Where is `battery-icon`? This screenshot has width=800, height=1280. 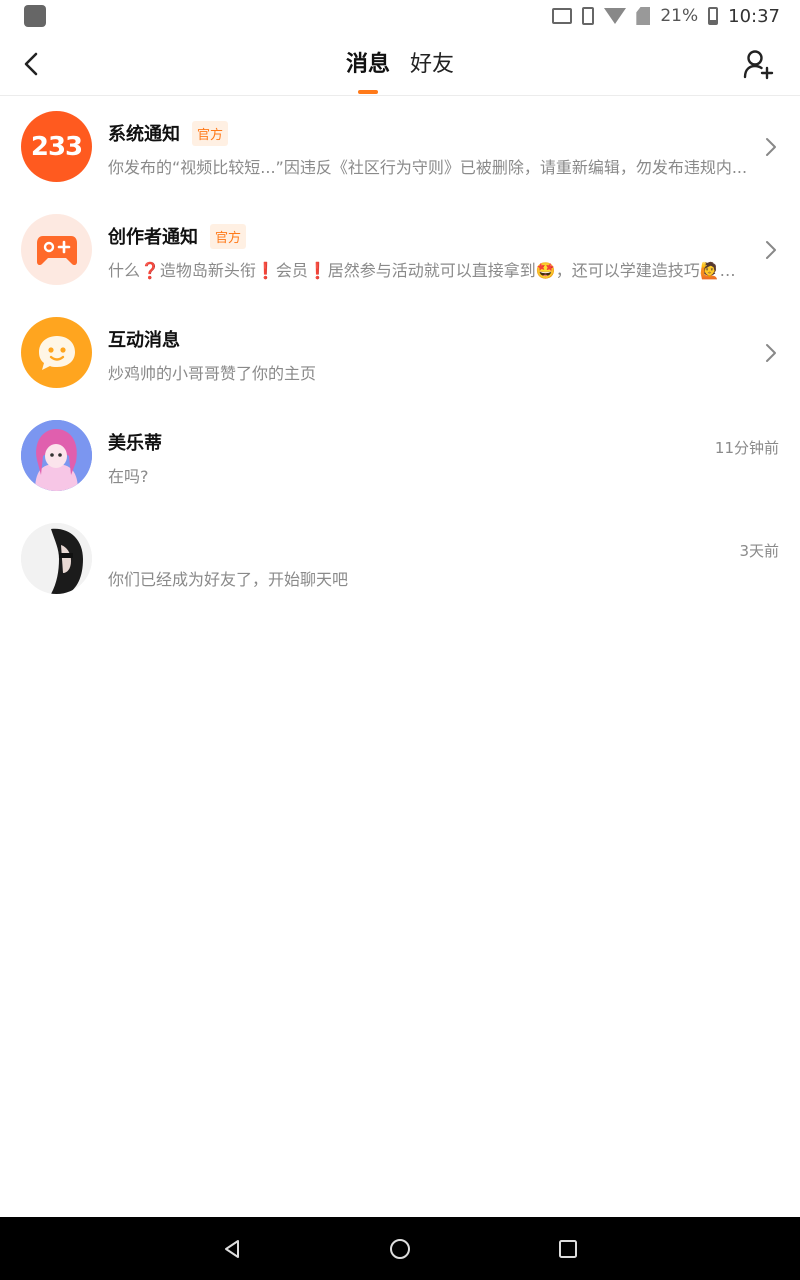 battery-icon is located at coordinates (713, 16).